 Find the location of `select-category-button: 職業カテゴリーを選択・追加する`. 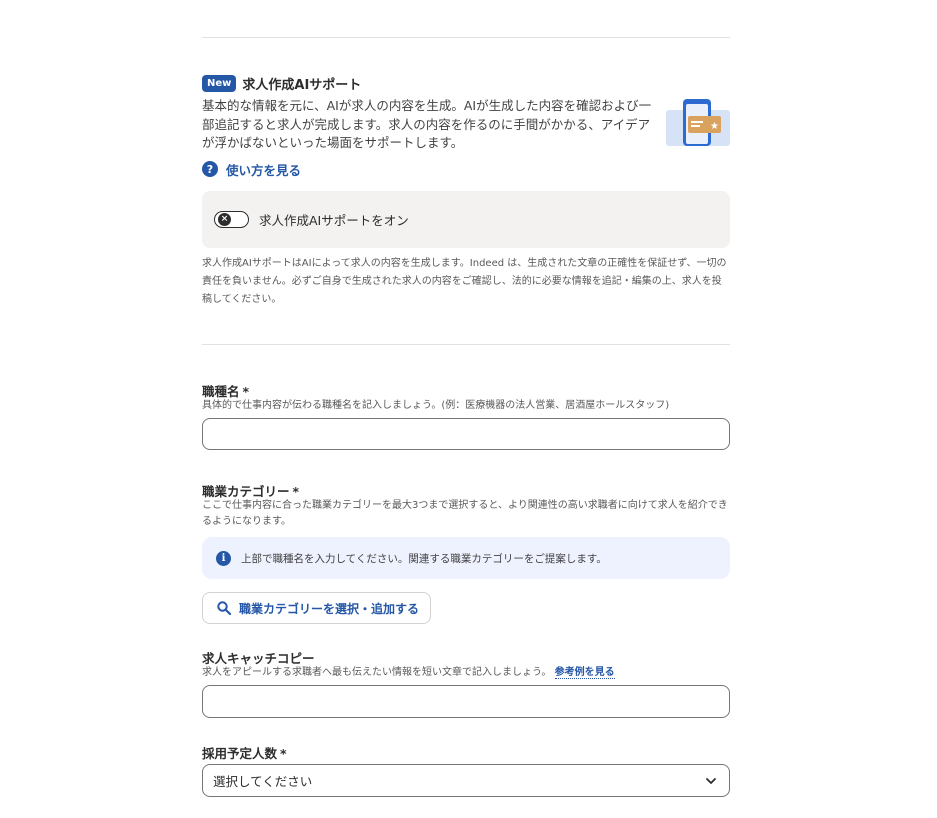

select-category-button: 職業カテゴリーを選択・追加する is located at coordinates (316, 608).